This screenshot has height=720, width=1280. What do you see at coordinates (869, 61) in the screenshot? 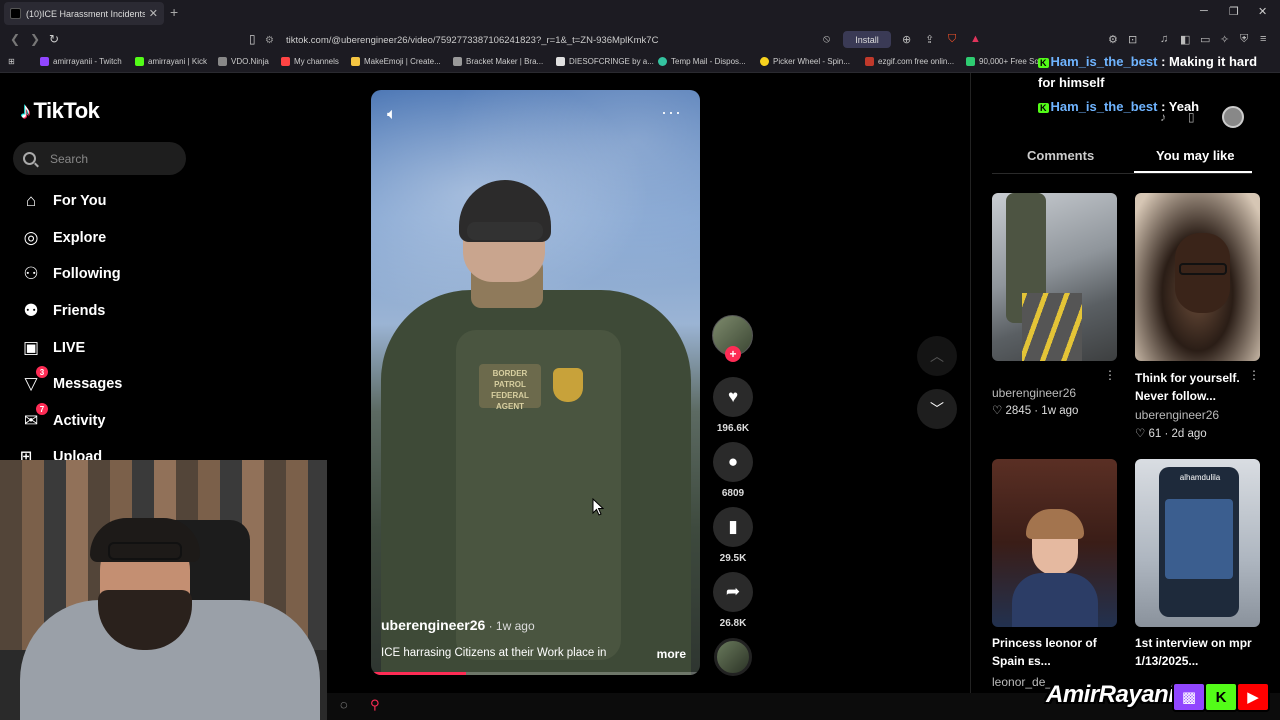
I see `ezgif-icon` at bounding box center [869, 61].